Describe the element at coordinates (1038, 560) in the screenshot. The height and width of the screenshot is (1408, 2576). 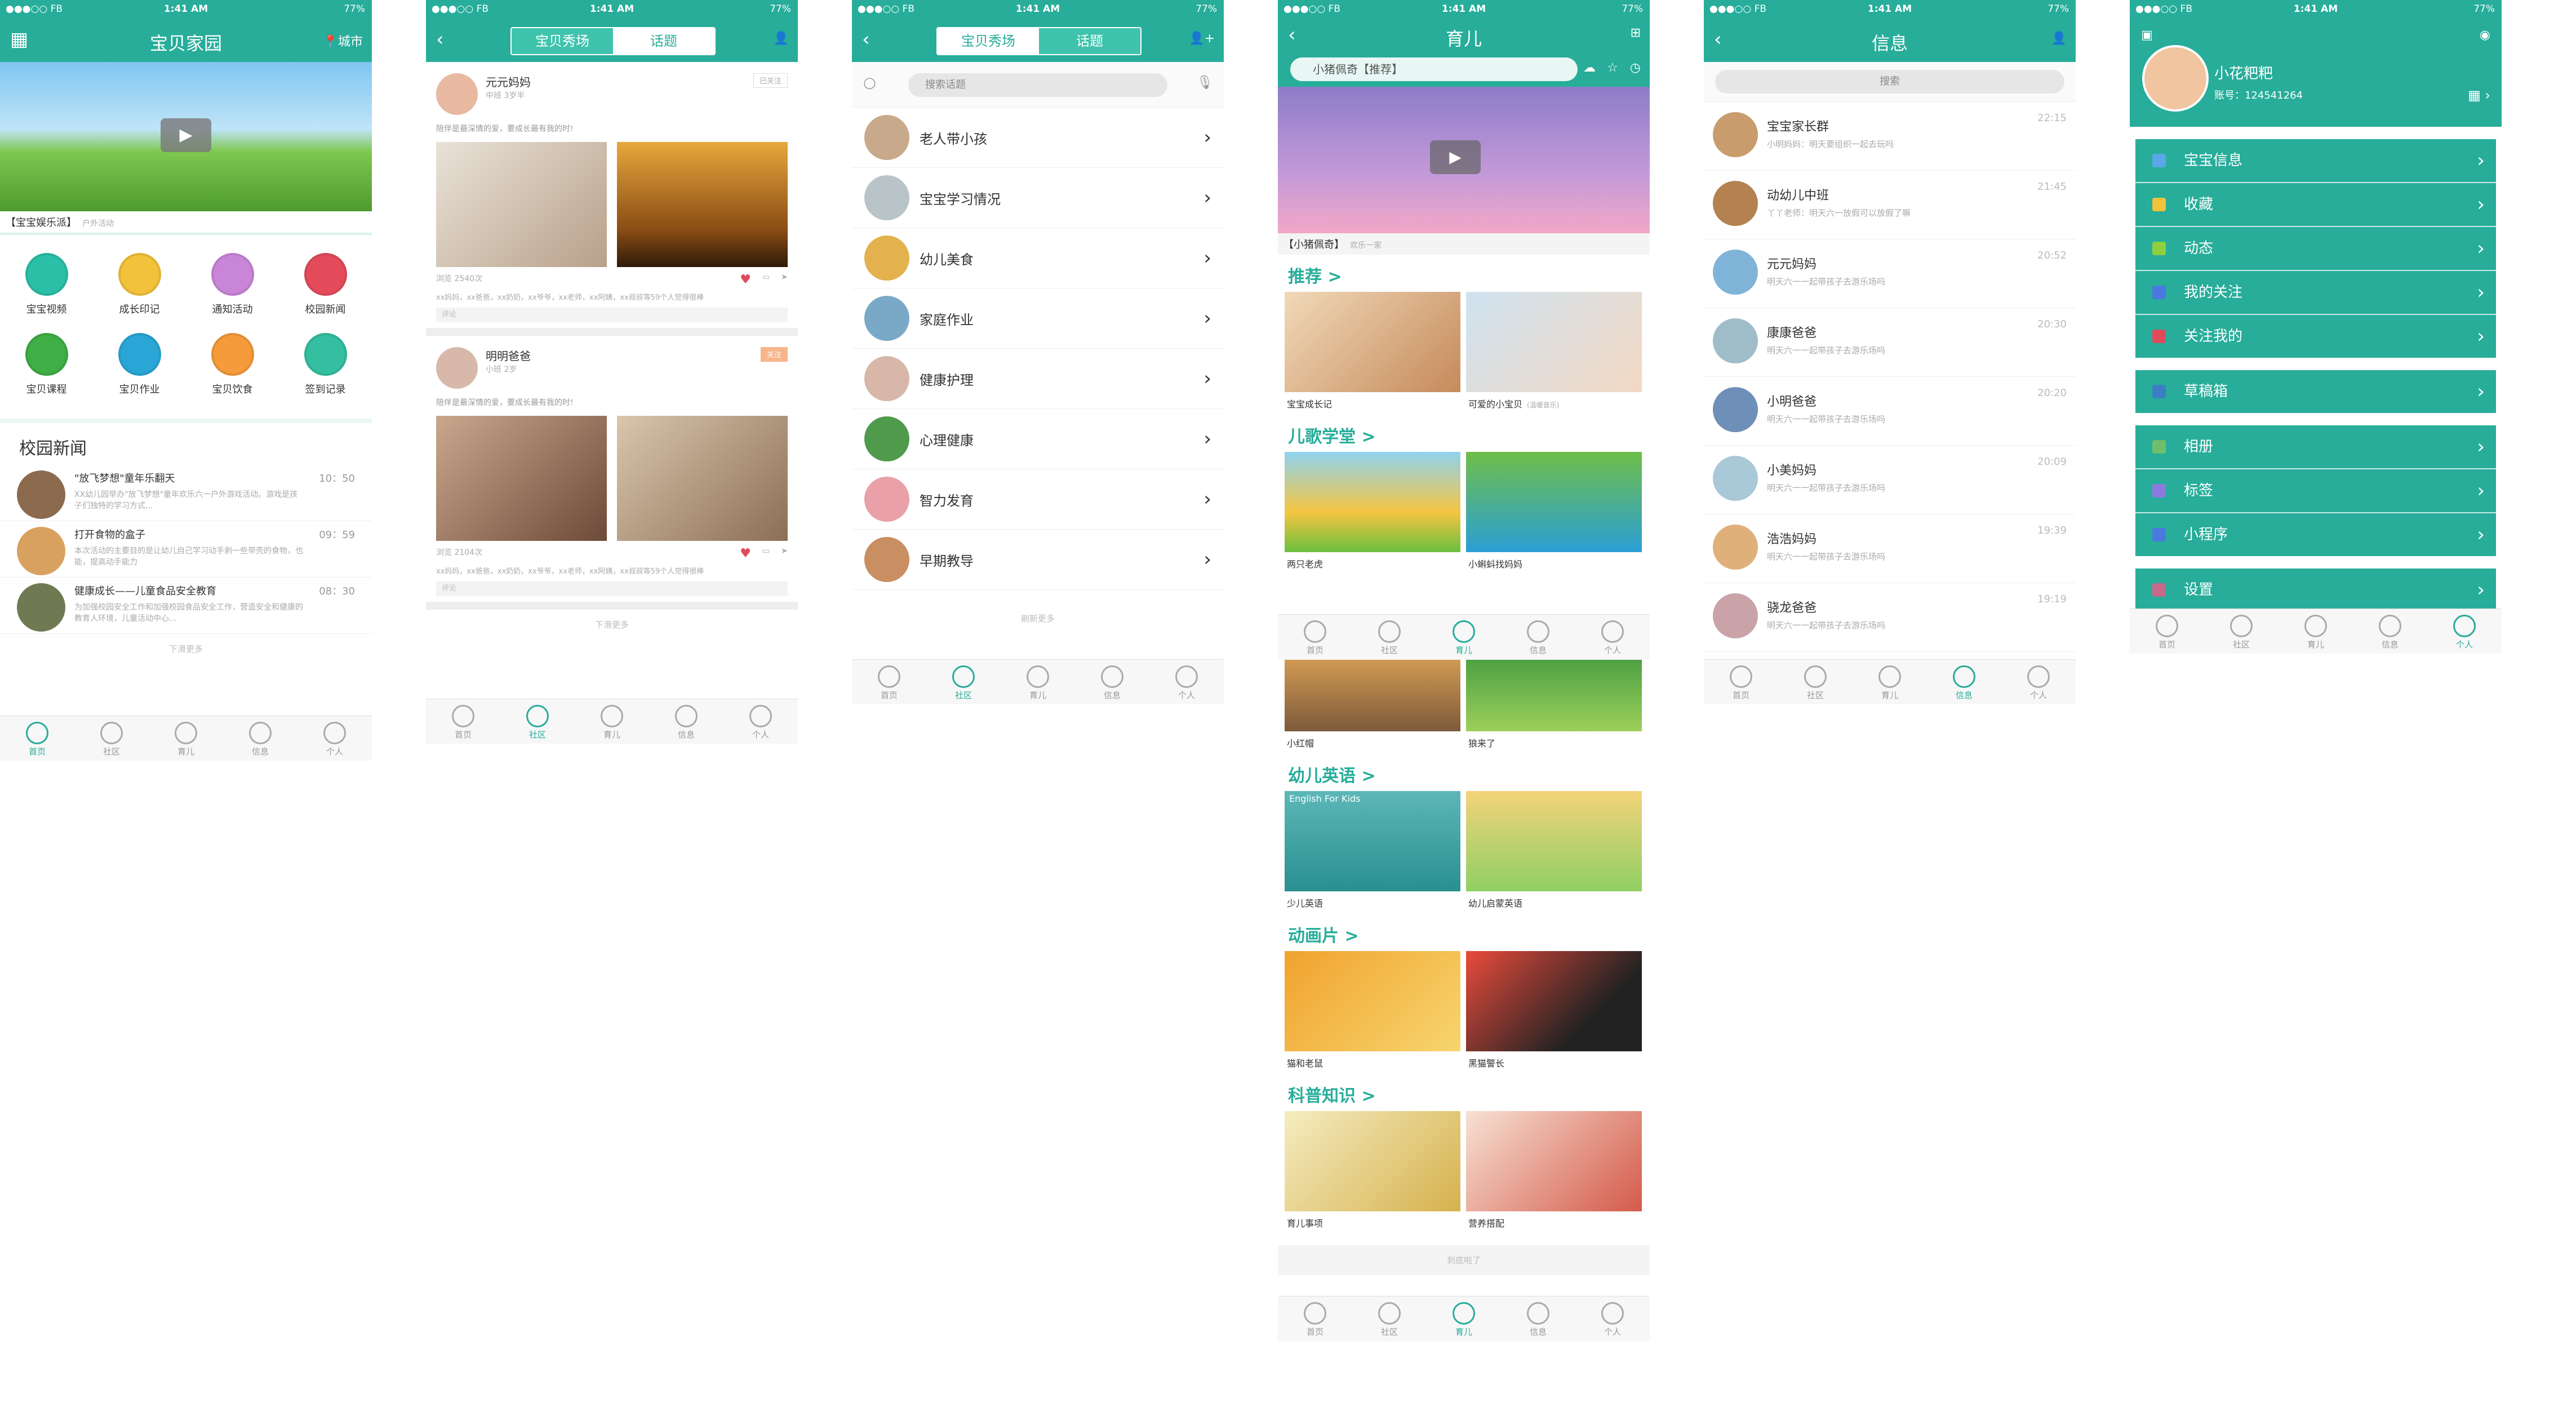
I see `topic-item: 早期教导 ›` at that location.